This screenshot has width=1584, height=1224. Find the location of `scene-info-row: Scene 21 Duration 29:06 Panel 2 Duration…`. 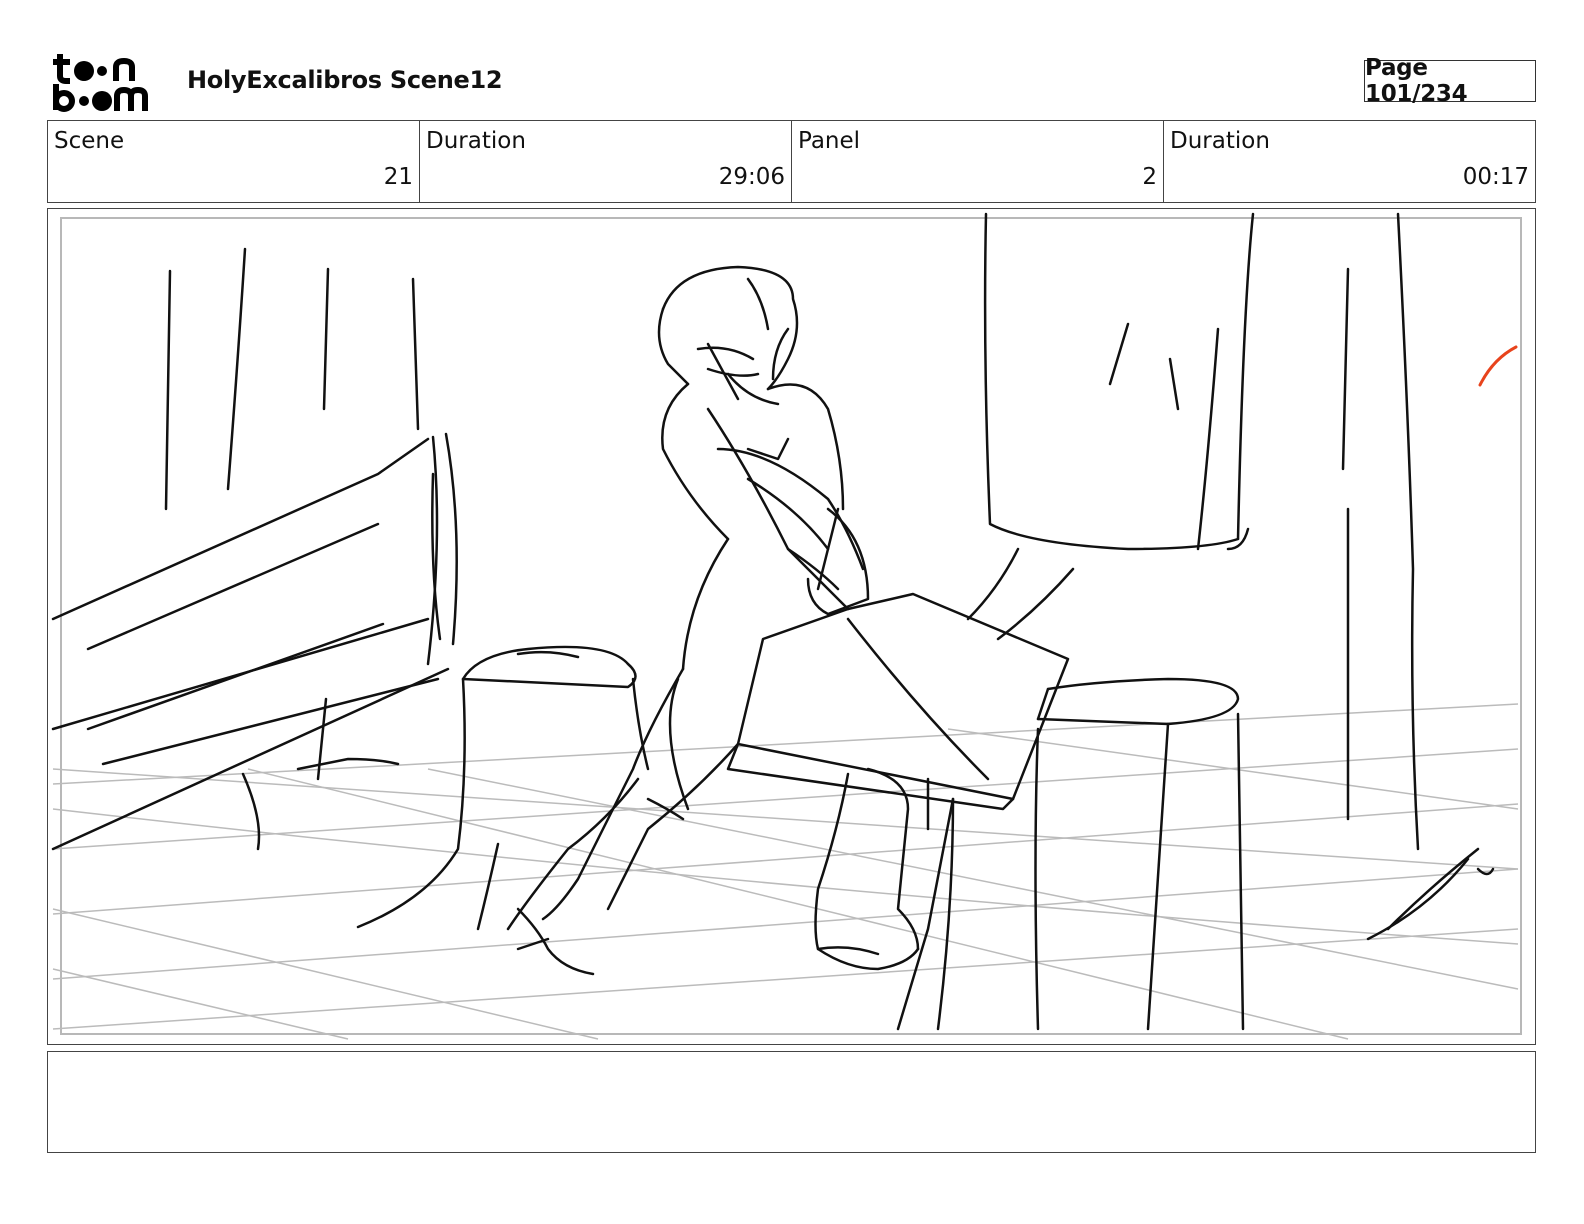

scene-info-row: Scene 21 Duration 29:06 Panel 2 Duration… is located at coordinates (791, 161).